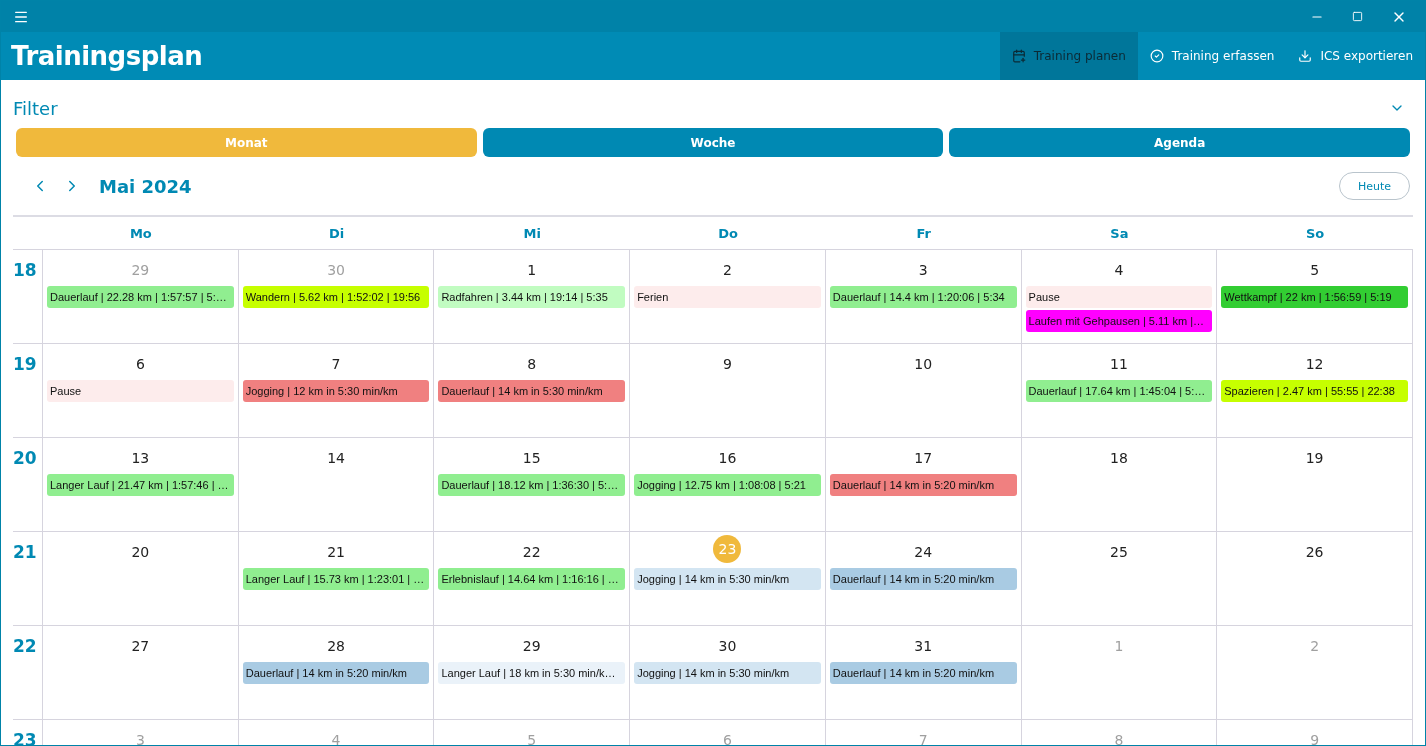  What do you see at coordinates (1212, 56) in the screenshot?
I see `command-button: Training erfassen` at bounding box center [1212, 56].